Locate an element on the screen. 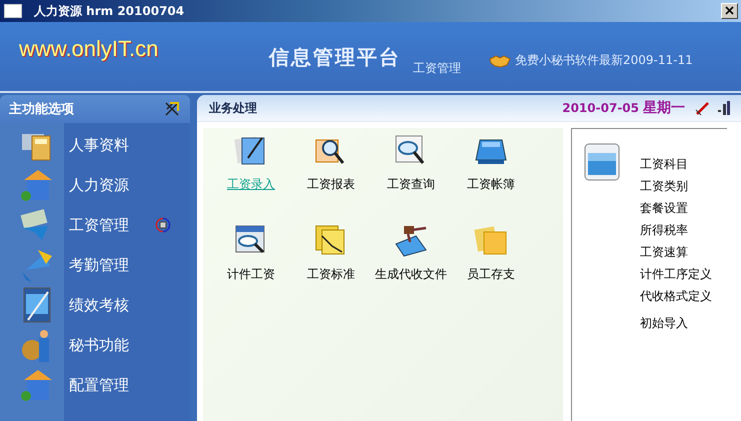  sidebar-item: 工资管理 is located at coordinates (106, 225).